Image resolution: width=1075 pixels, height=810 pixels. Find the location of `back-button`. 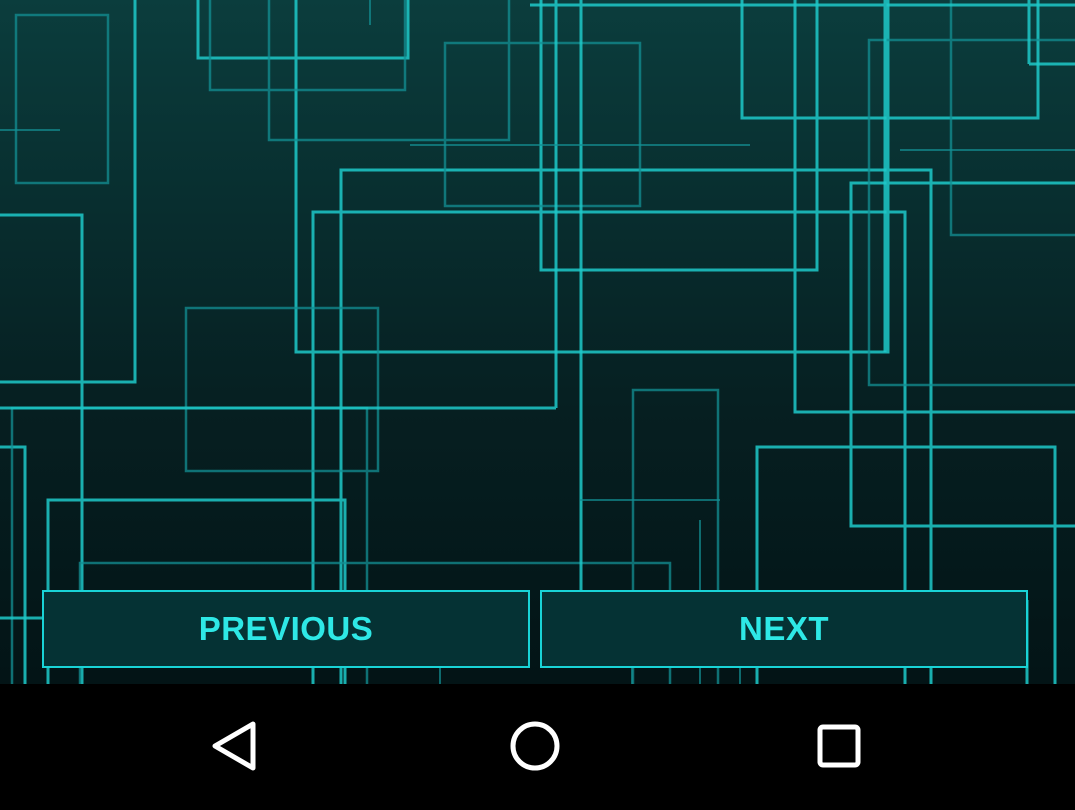

back-button is located at coordinates (233, 748).